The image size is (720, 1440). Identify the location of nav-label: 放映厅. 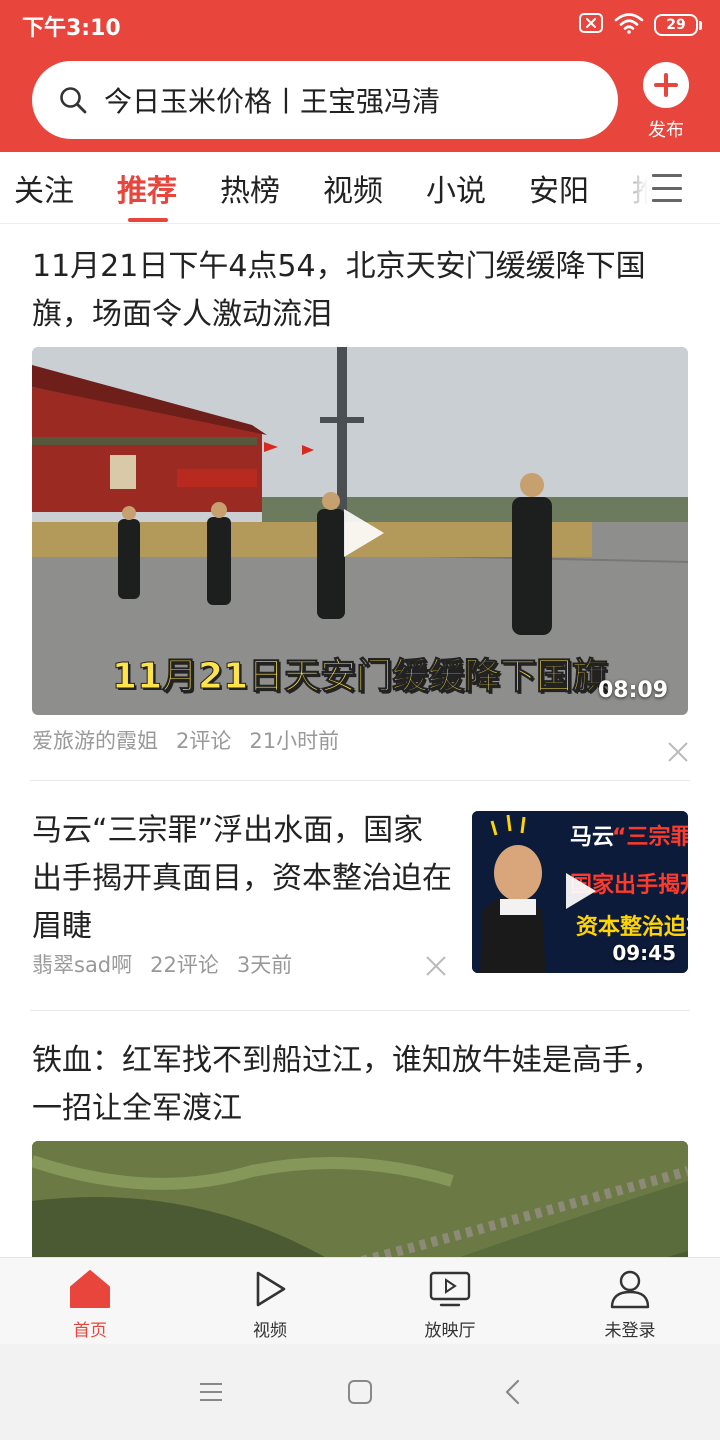
(450, 1331).